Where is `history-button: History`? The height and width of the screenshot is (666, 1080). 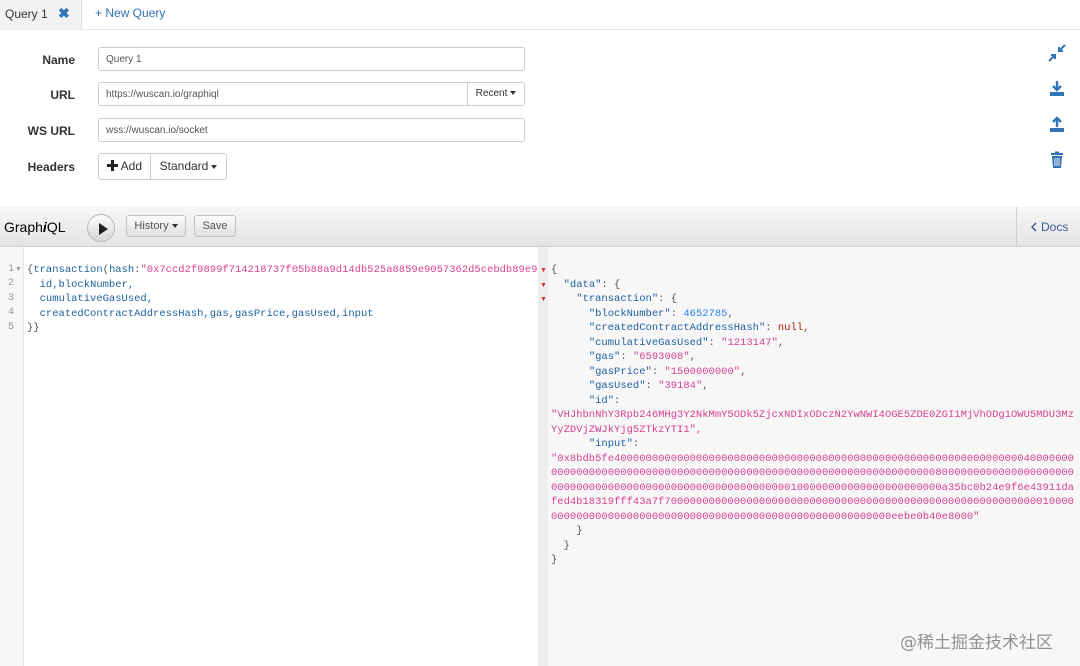
history-button: History is located at coordinates (156, 226).